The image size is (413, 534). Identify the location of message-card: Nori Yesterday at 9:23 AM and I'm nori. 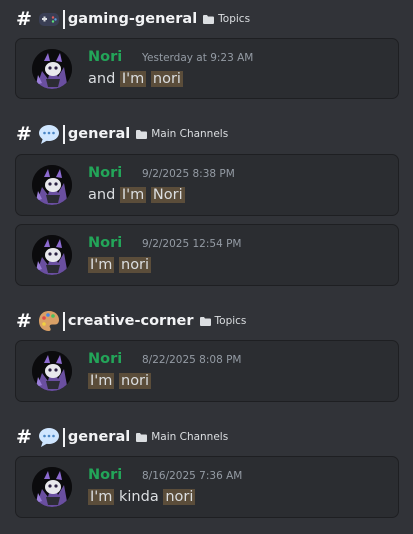
(207, 68).